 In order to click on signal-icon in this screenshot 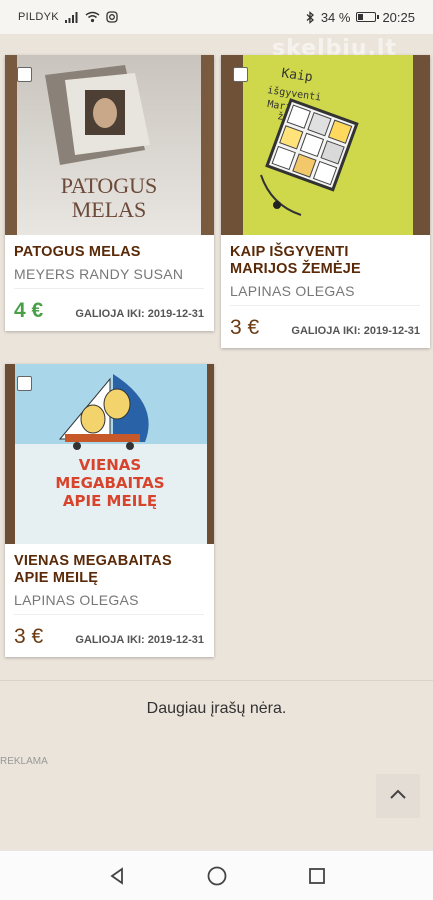, I will do `click(71, 17)`.